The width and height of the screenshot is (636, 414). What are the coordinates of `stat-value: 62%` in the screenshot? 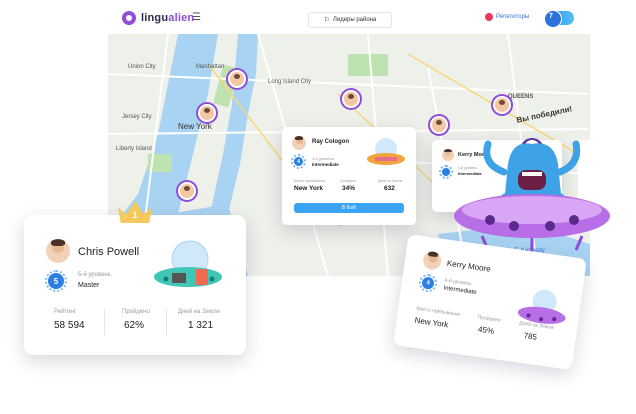 It's located at (134, 325).